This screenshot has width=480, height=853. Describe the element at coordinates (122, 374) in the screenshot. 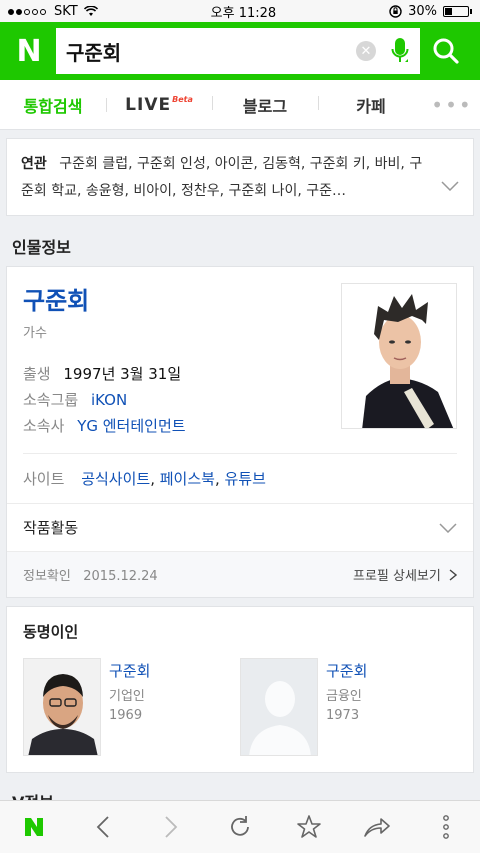

I see `birth-value: 1997년 3월 31일` at that location.